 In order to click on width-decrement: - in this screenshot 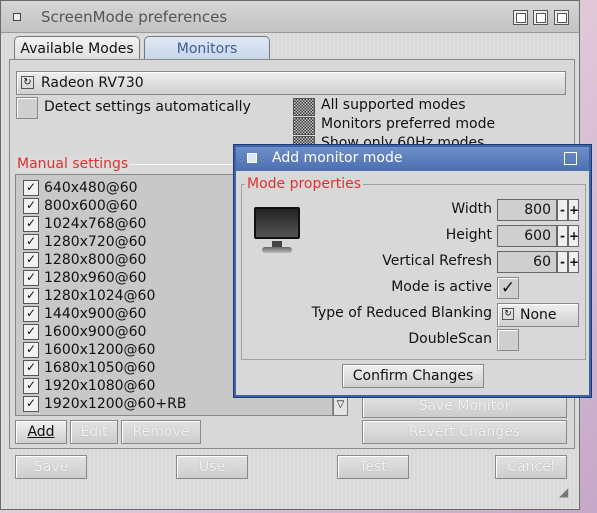, I will do `click(562, 210)`.